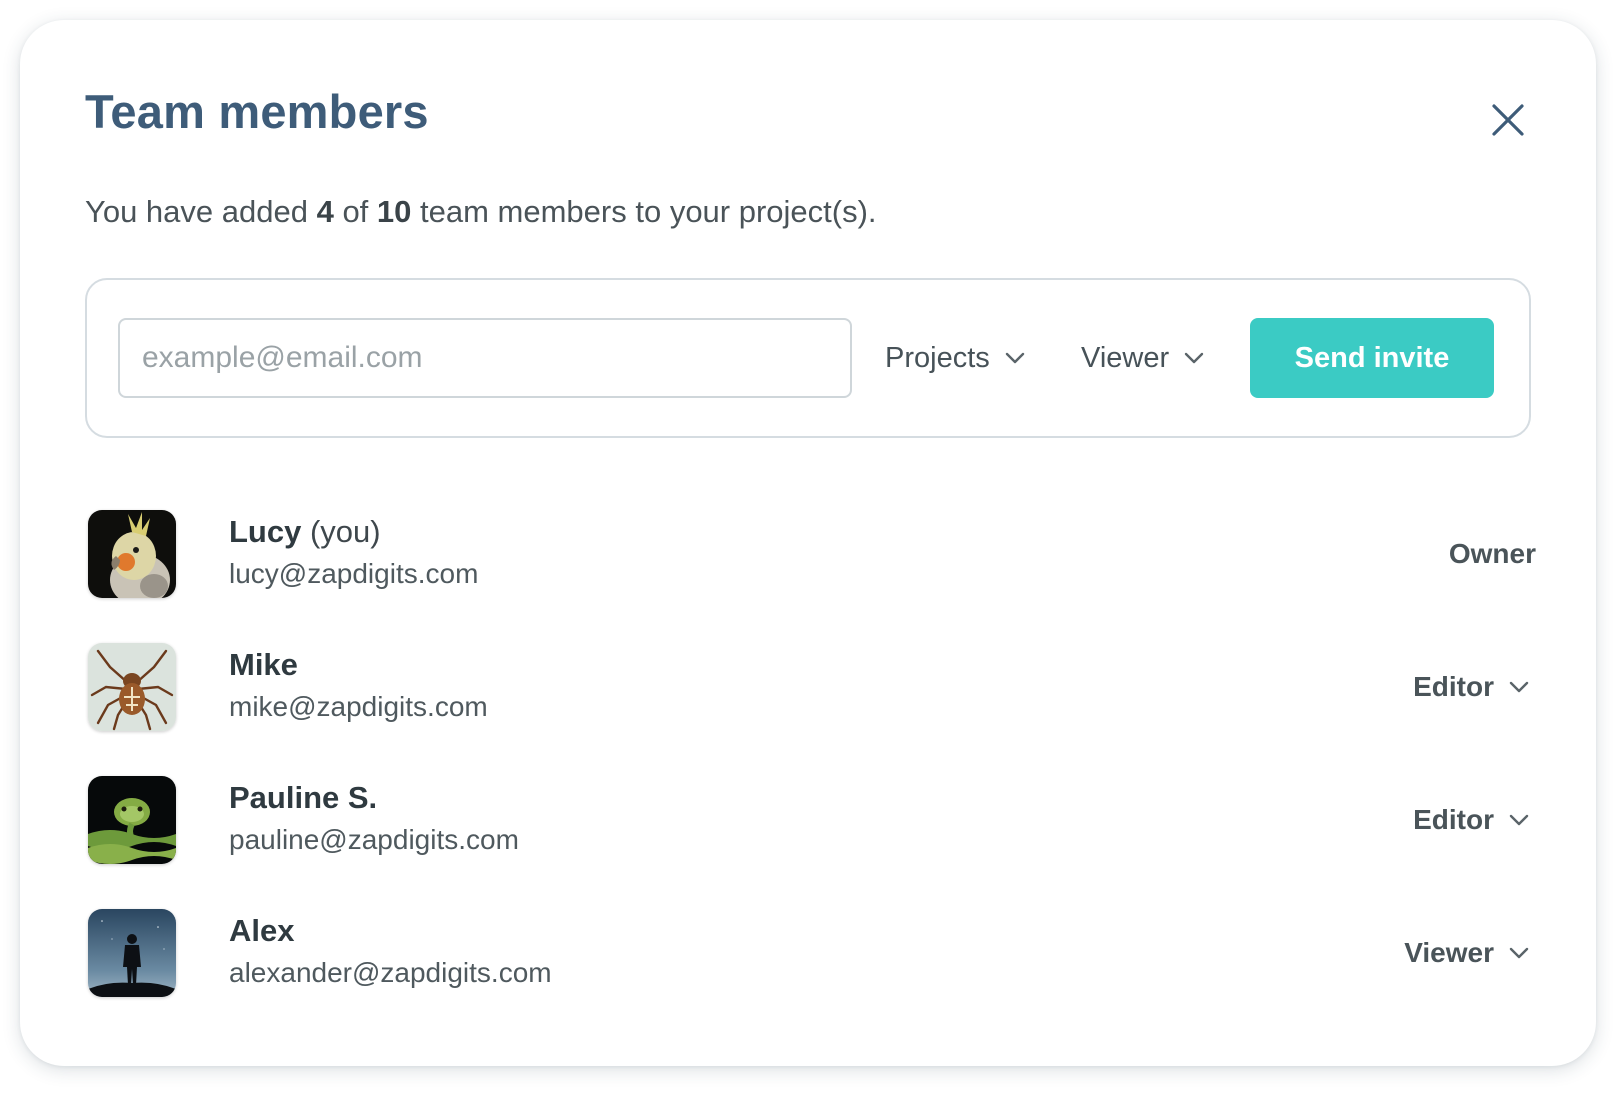 The width and height of the screenshot is (1624, 1096). Describe the element at coordinates (812, 709) in the screenshot. I see `member-row: Mike mike@zapdigits.com Editor` at that location.